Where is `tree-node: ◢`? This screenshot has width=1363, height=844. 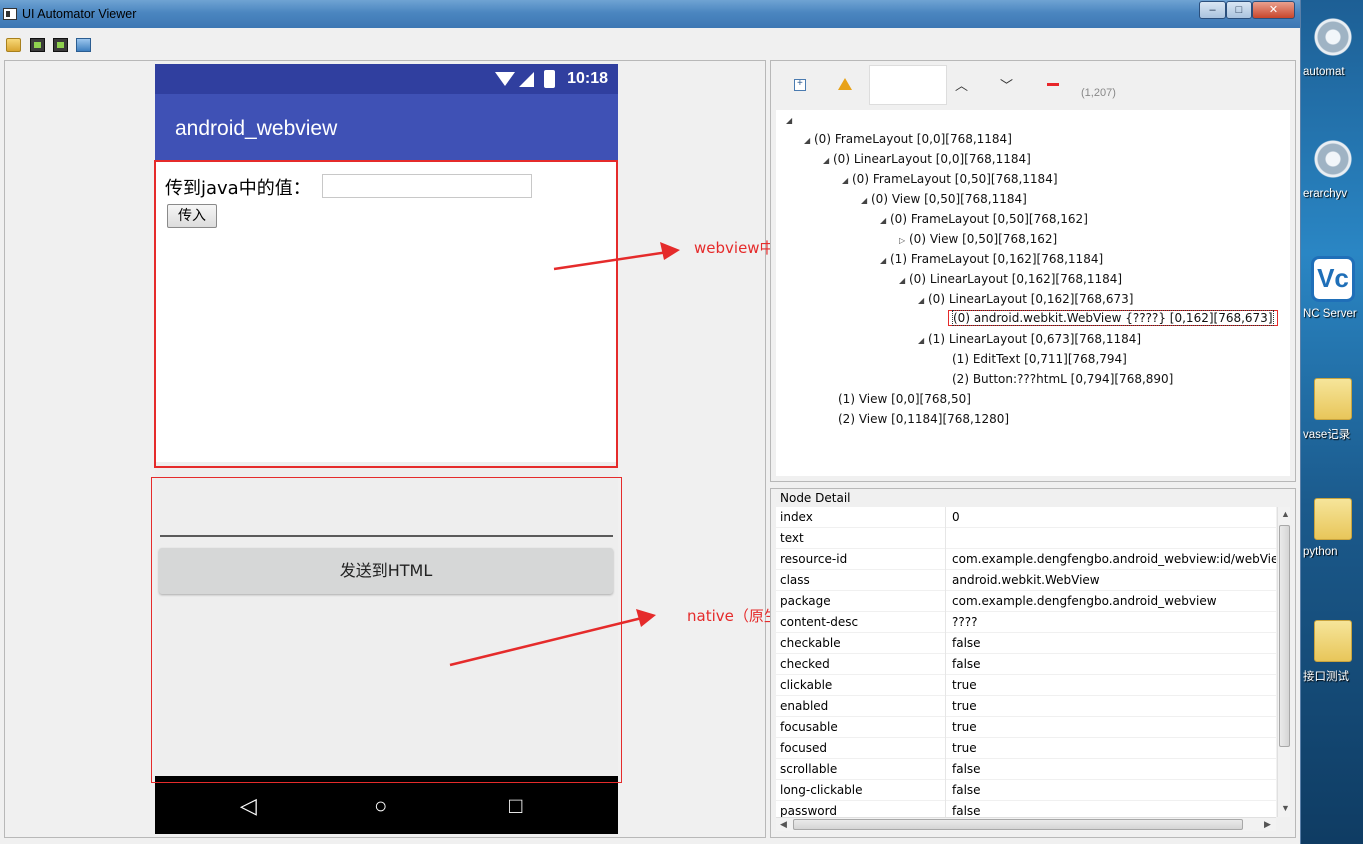
tree-node: ◢ is located at coordinates (791, 119).